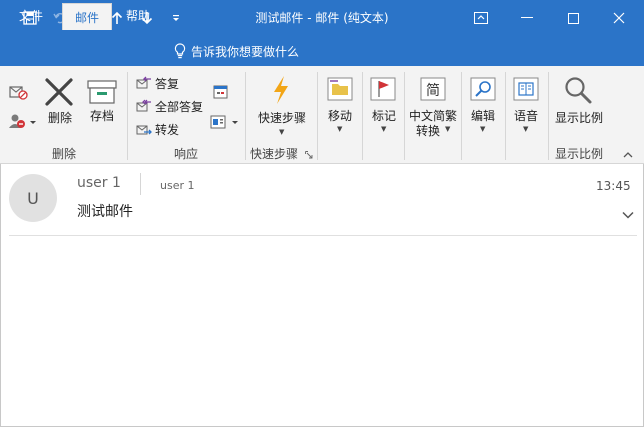 The width and height of the screenshot is (644, 427). I want to click on tell-me-box: 告诉我你想要做什么, so click(236, 51).